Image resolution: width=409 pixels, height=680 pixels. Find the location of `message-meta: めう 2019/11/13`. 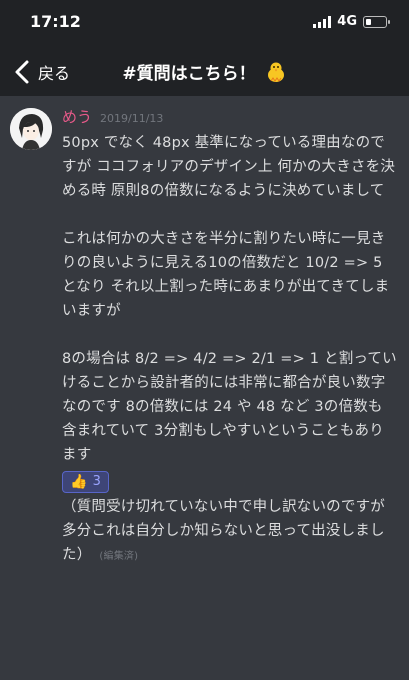

message-meta: めう 2019/11/13 is located at coordinates (112, 116).